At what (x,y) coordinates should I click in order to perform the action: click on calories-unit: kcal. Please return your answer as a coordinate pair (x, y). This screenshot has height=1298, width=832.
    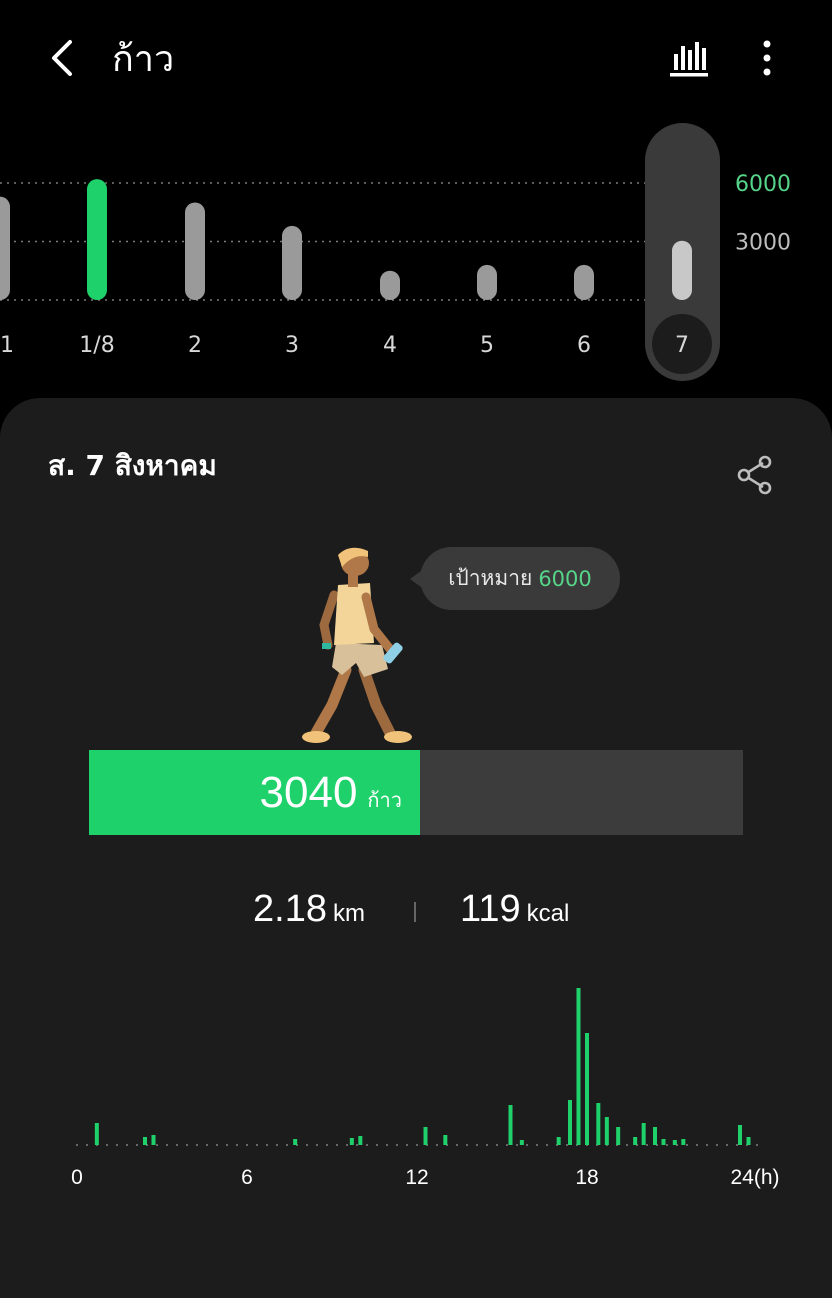
    Looking at the image, I should click on (548, 913).